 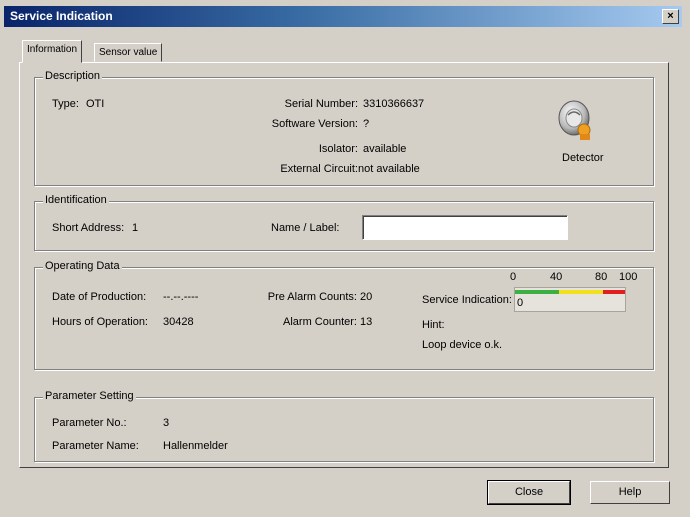 What do you see at coordinates (135, 228) in the screenshot?
I see `short-address-value: 1` at bounding box center [135, 228].